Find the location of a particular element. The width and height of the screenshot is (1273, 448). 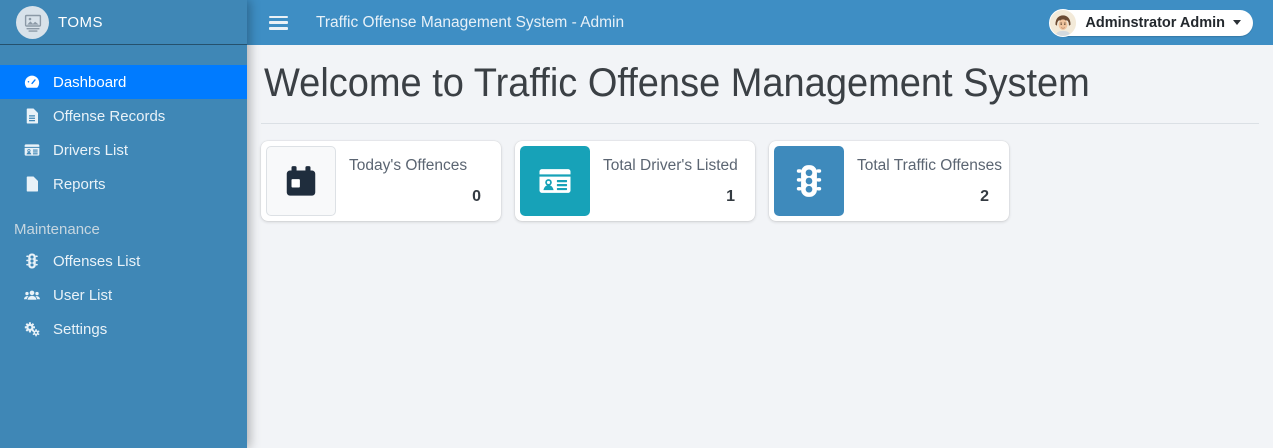

user-menu-button: Adminstrator Admin is located at coordinates (1151, 22).